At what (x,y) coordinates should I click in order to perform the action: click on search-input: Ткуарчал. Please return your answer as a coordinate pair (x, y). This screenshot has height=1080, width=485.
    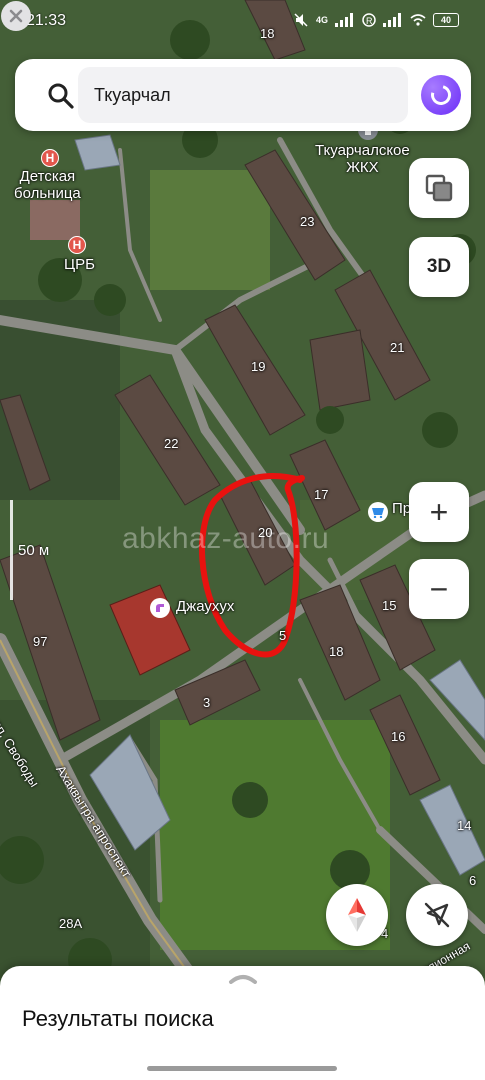
    Looking at the image, I should click on (243, 95).